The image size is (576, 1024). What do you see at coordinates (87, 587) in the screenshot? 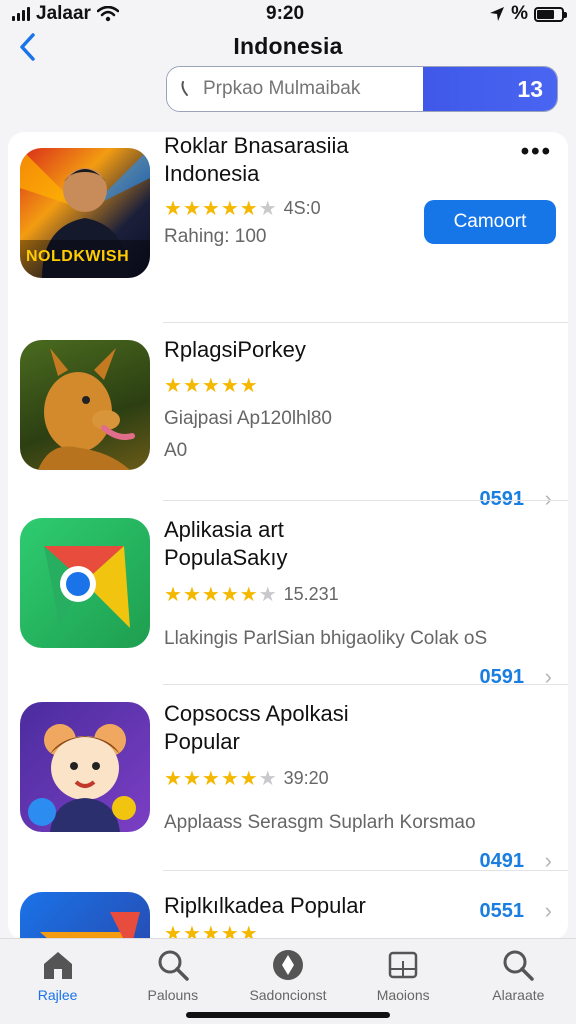
I see `chrome-icon` at bounding box center [87, 587].